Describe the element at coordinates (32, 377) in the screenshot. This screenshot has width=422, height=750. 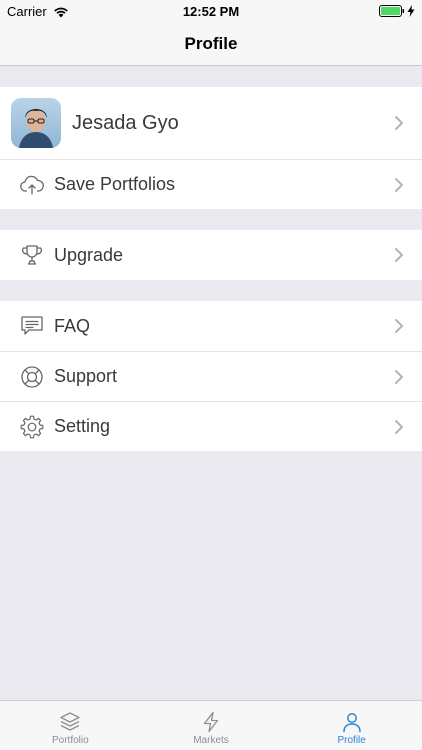
I see `lifebuoy-icon` at that location.